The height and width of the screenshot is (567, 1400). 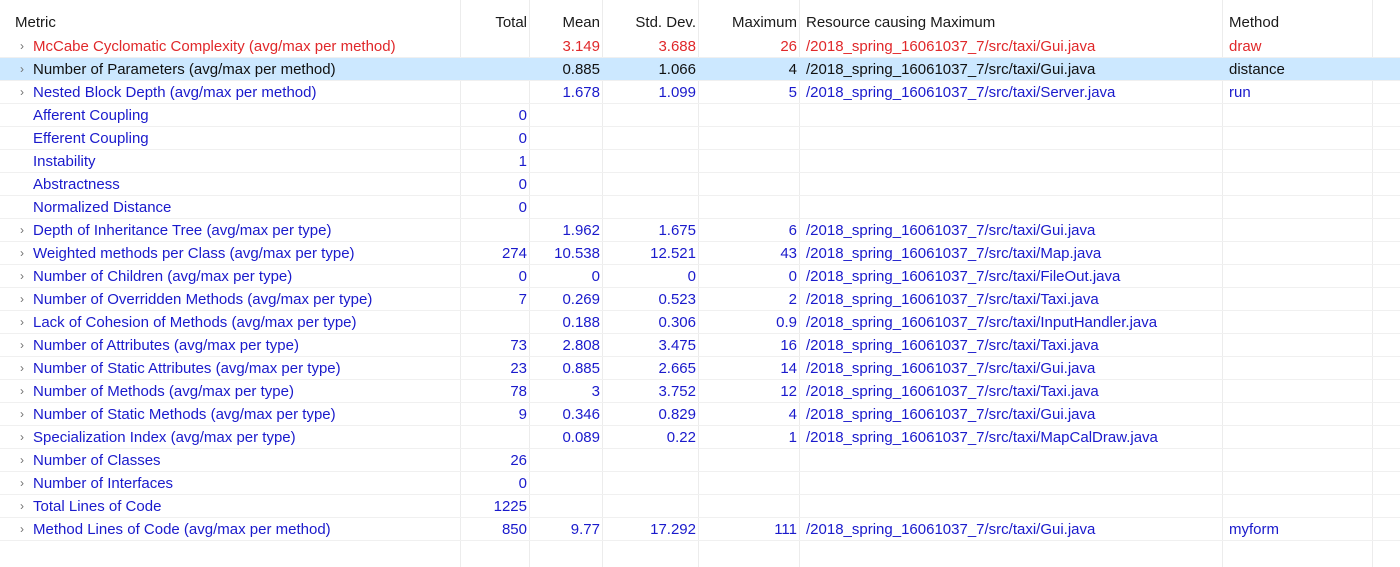 I want to click on table-row: Instability 1, so click(x=700, y=161).